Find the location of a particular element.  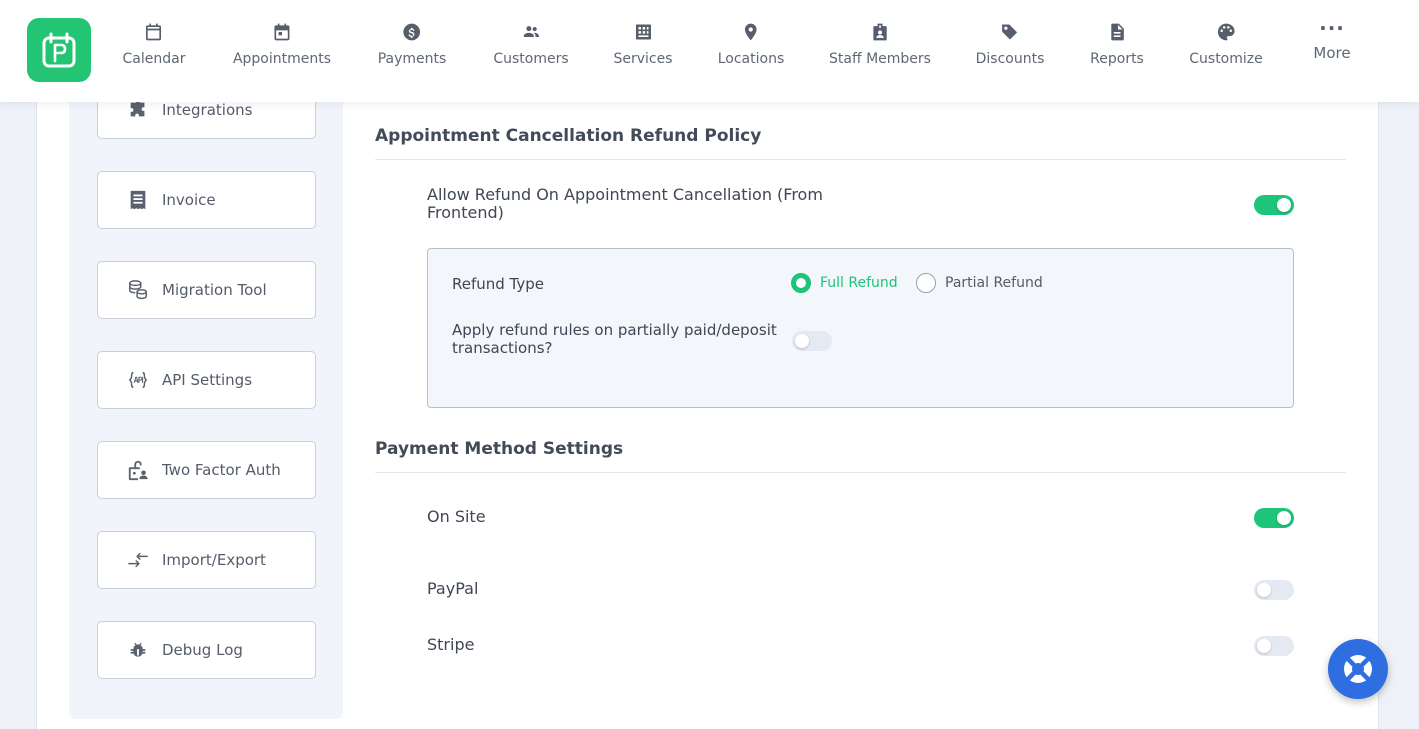

report-file-icon is located at coordinates (1117, 32).